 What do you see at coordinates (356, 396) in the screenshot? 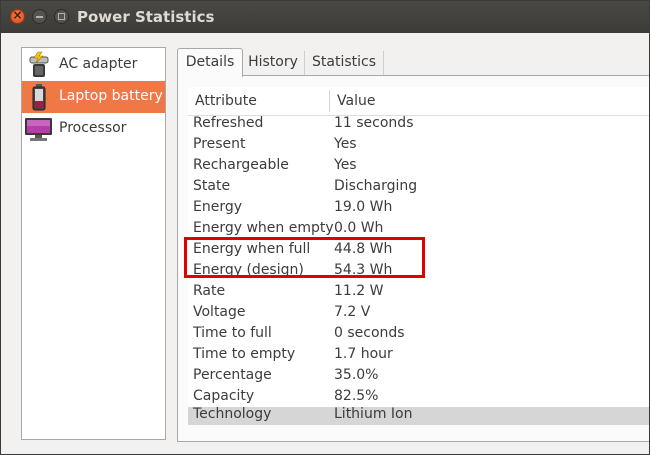
I see `value-cell: 82.5%` at bounding box center [356, 396].